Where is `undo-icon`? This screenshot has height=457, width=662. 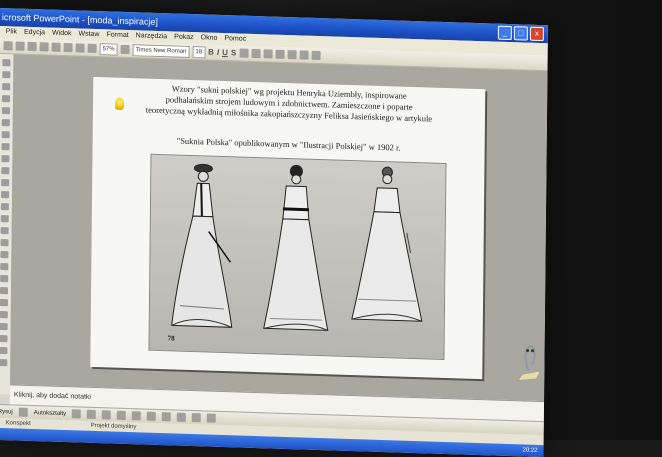 undo-icon is located at coordinates (92, 48).